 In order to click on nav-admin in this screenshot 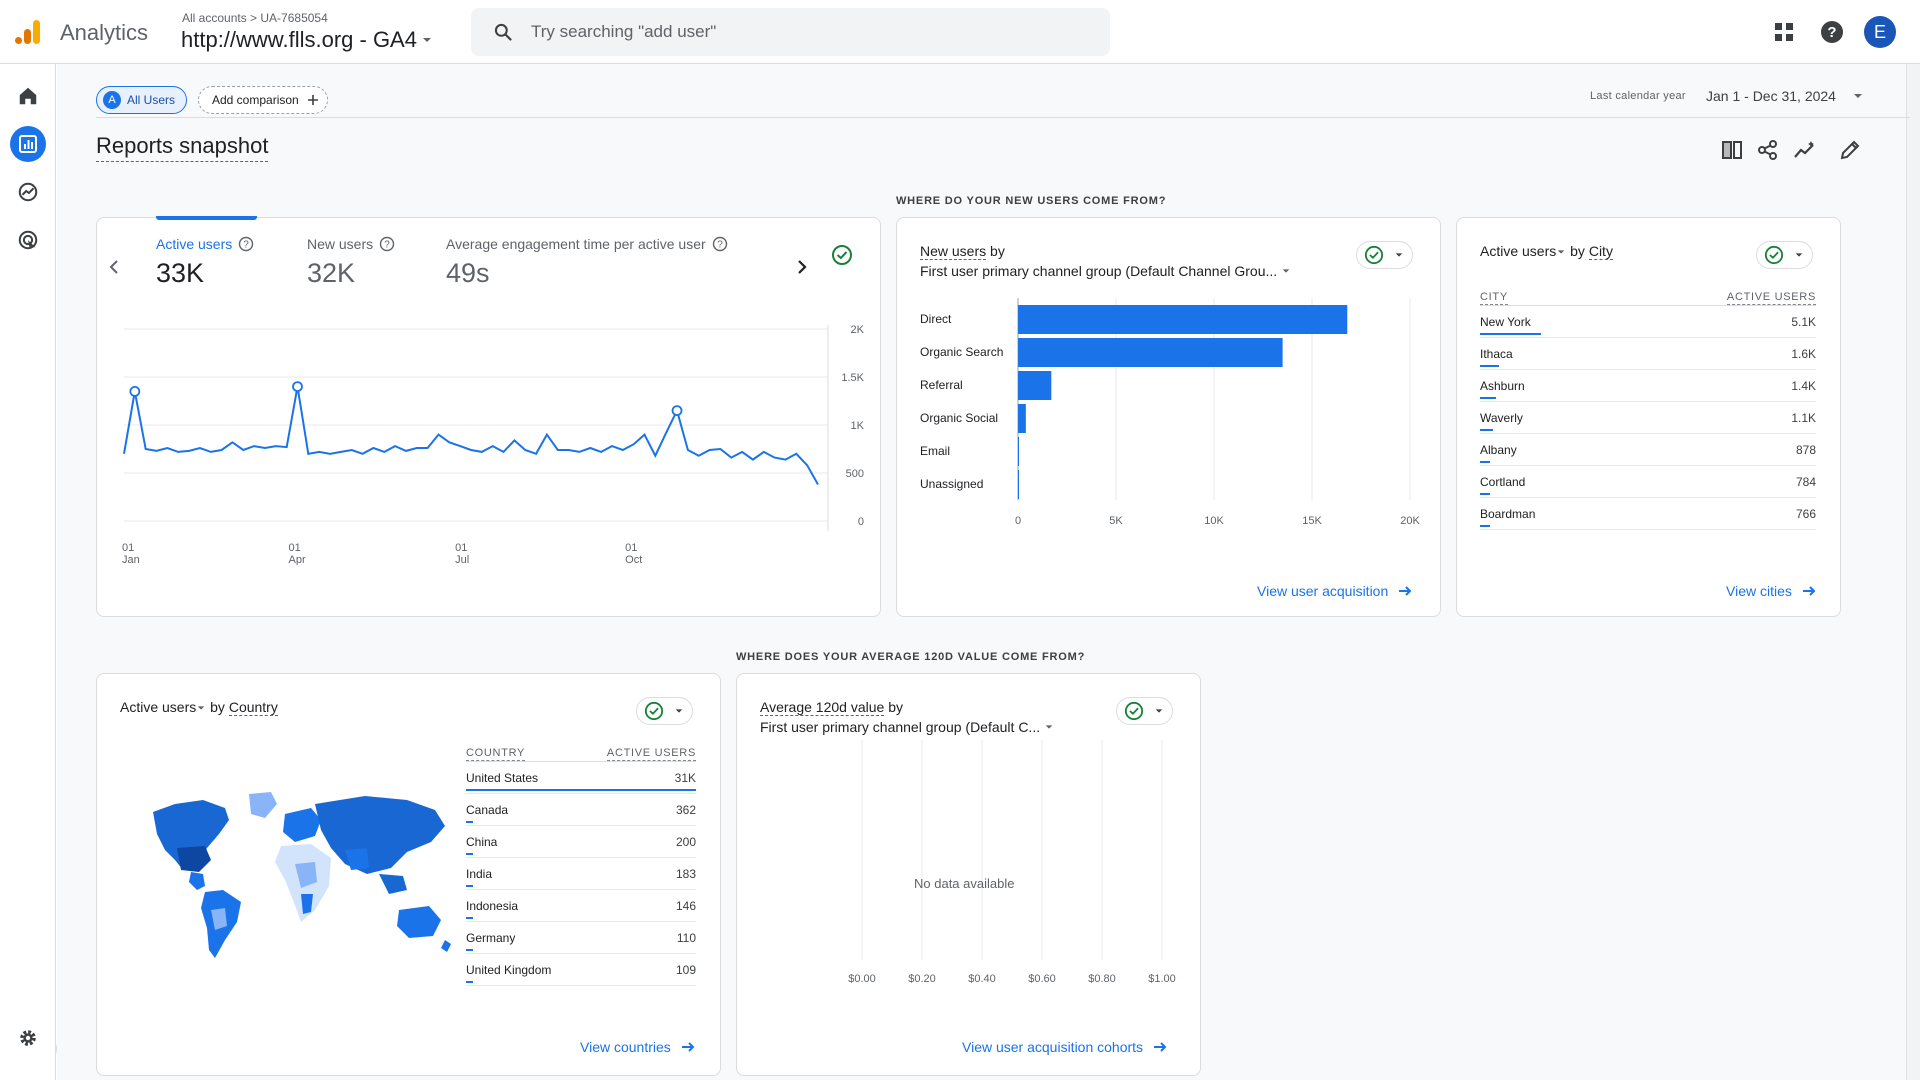, I will do `click(28, 1038)`.